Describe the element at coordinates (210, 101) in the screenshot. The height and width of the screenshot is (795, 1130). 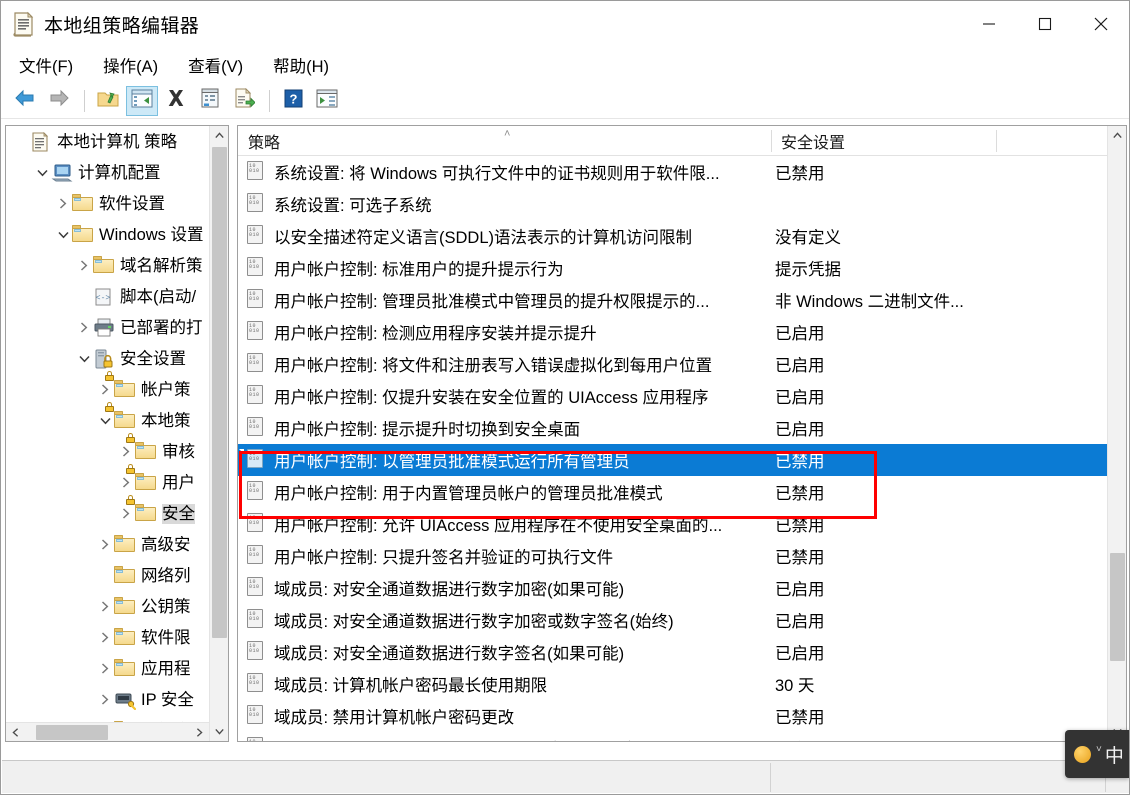
I see `properties-button` at that location.